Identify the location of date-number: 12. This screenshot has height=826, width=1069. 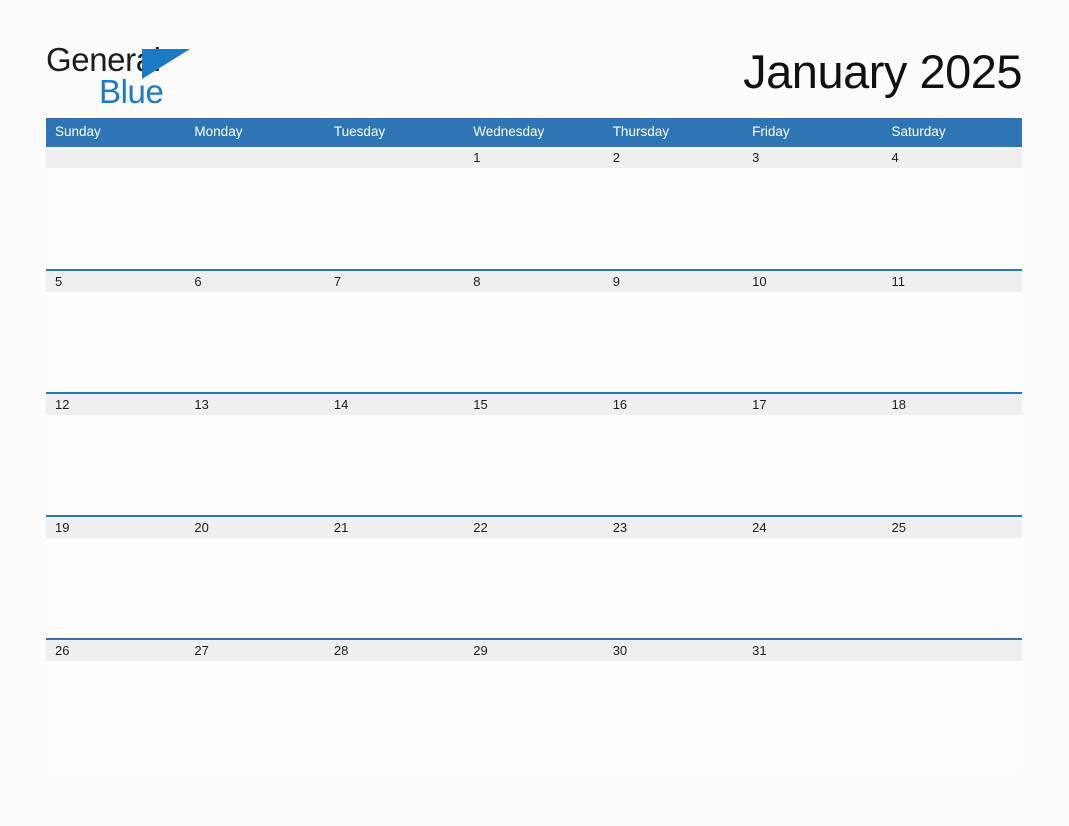
(115, 404).